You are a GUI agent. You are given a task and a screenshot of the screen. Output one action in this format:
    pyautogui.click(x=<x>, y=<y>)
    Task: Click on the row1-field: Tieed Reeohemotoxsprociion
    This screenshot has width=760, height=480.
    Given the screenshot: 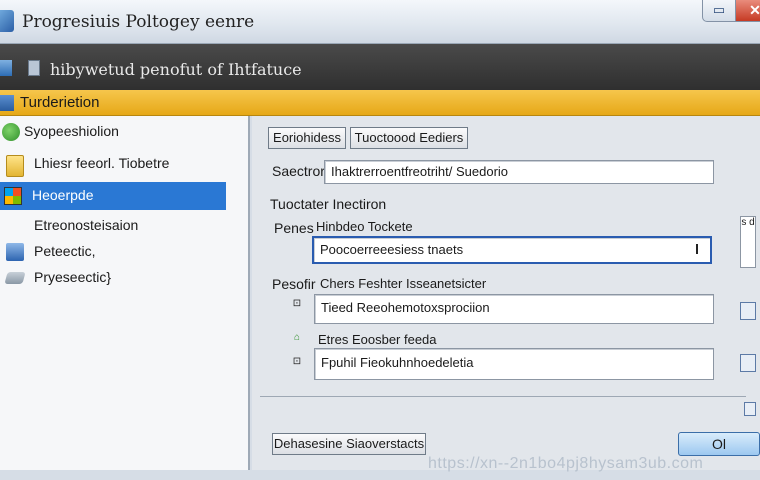 What is the action you would take?
    pyautogui.click(x=514, y=309)
    